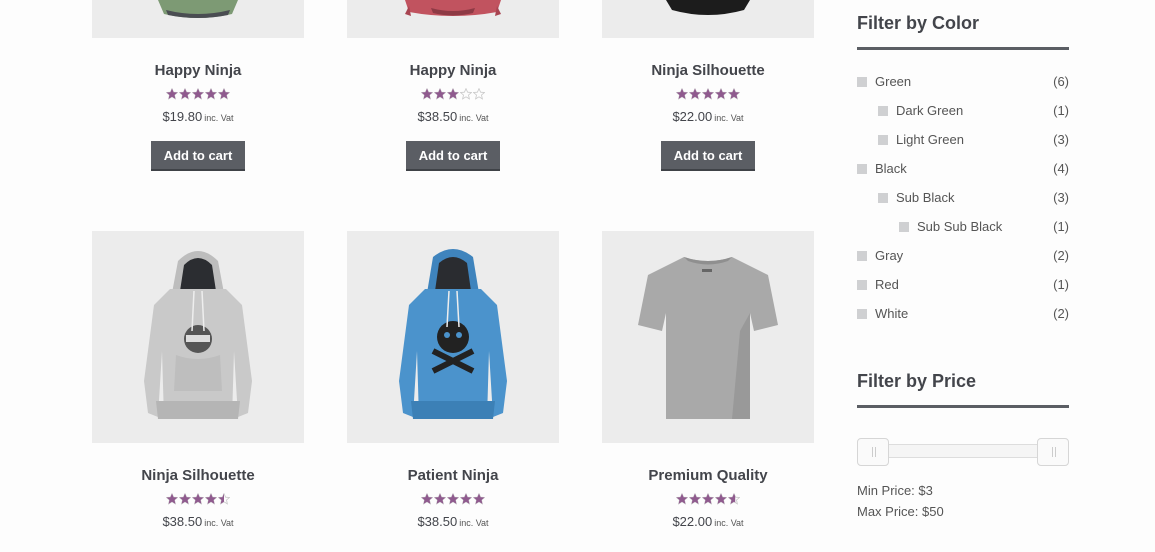  What do you see at coordinates (974, 197) in the screenshot?
I see `color-name: Sub Black` at bounding box center [974, 197].